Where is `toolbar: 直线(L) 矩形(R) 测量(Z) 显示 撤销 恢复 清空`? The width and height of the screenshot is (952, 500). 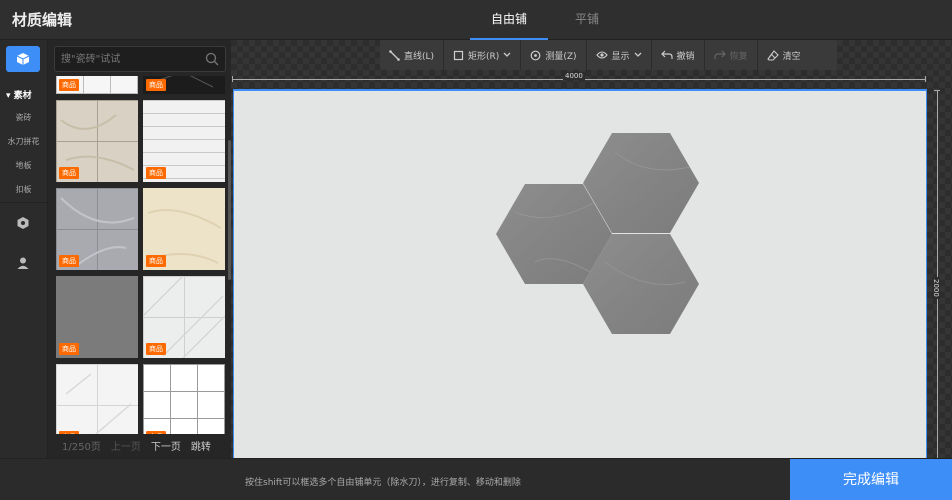
toolbar: 直线(L) 矩形(R) 测量(Z) 显示 撤销 恢复 清空 is located at coordinates (608, 55).